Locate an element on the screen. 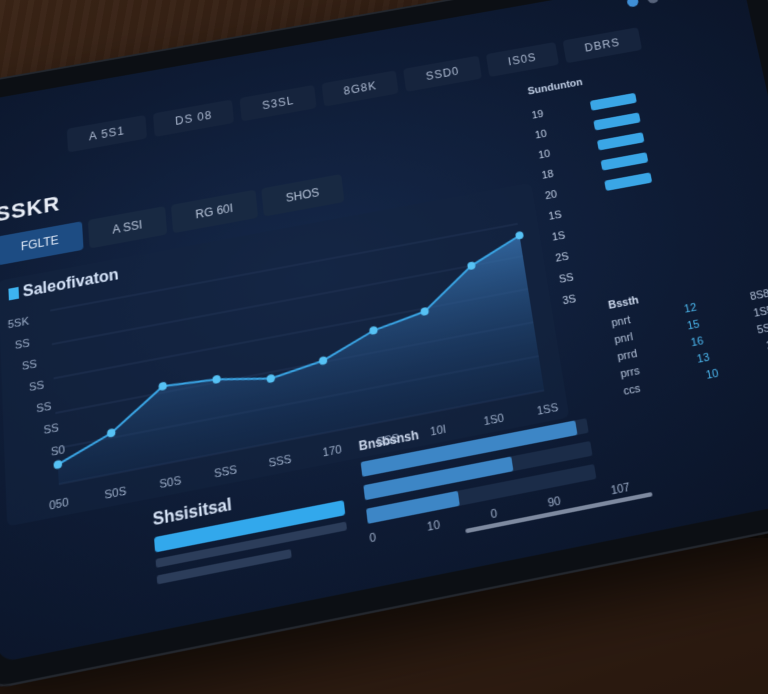 This screenshot has width=768, height=694. side-rows: 19 10 10 18 20 1S 1S 2S SS 3S is located at coordinates (601, 199).